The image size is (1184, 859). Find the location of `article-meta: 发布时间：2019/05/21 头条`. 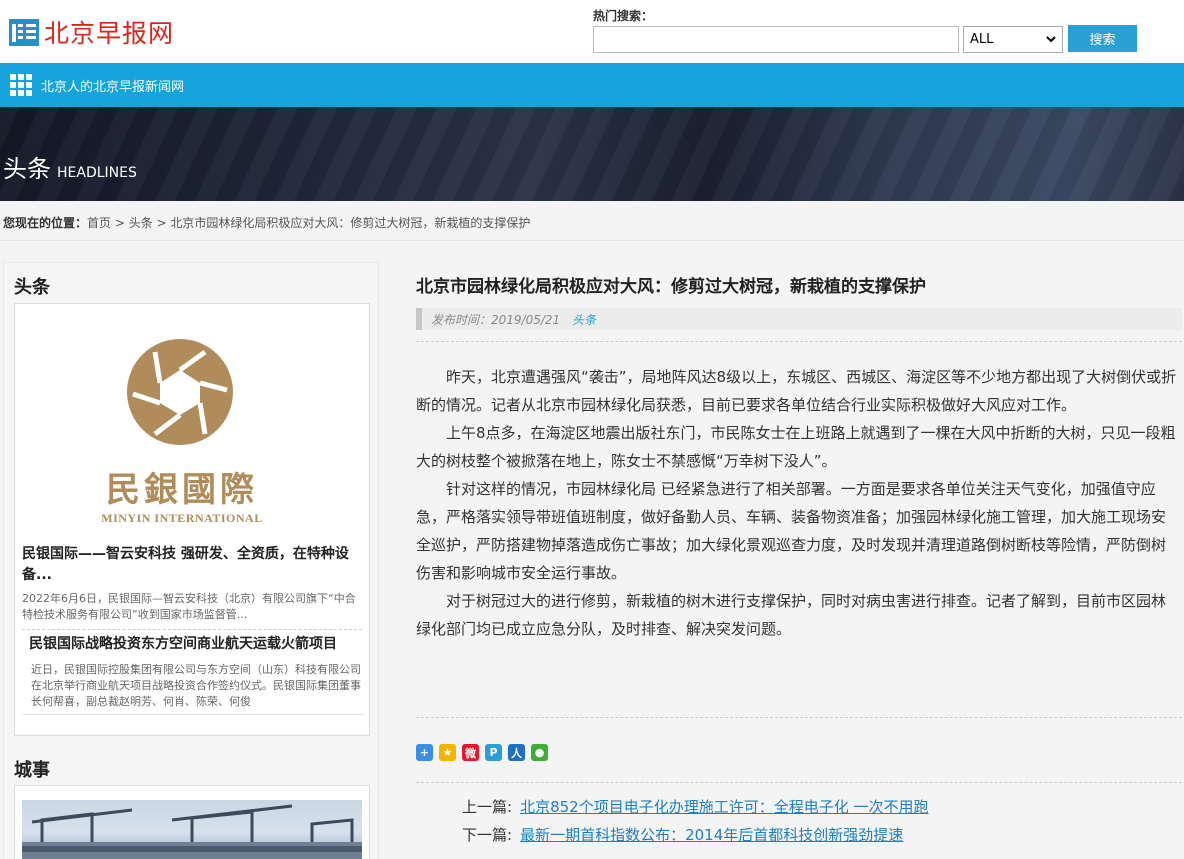

article-meta: 发布时间：2019/05/21 头条 is located at coordinates (799, 319).